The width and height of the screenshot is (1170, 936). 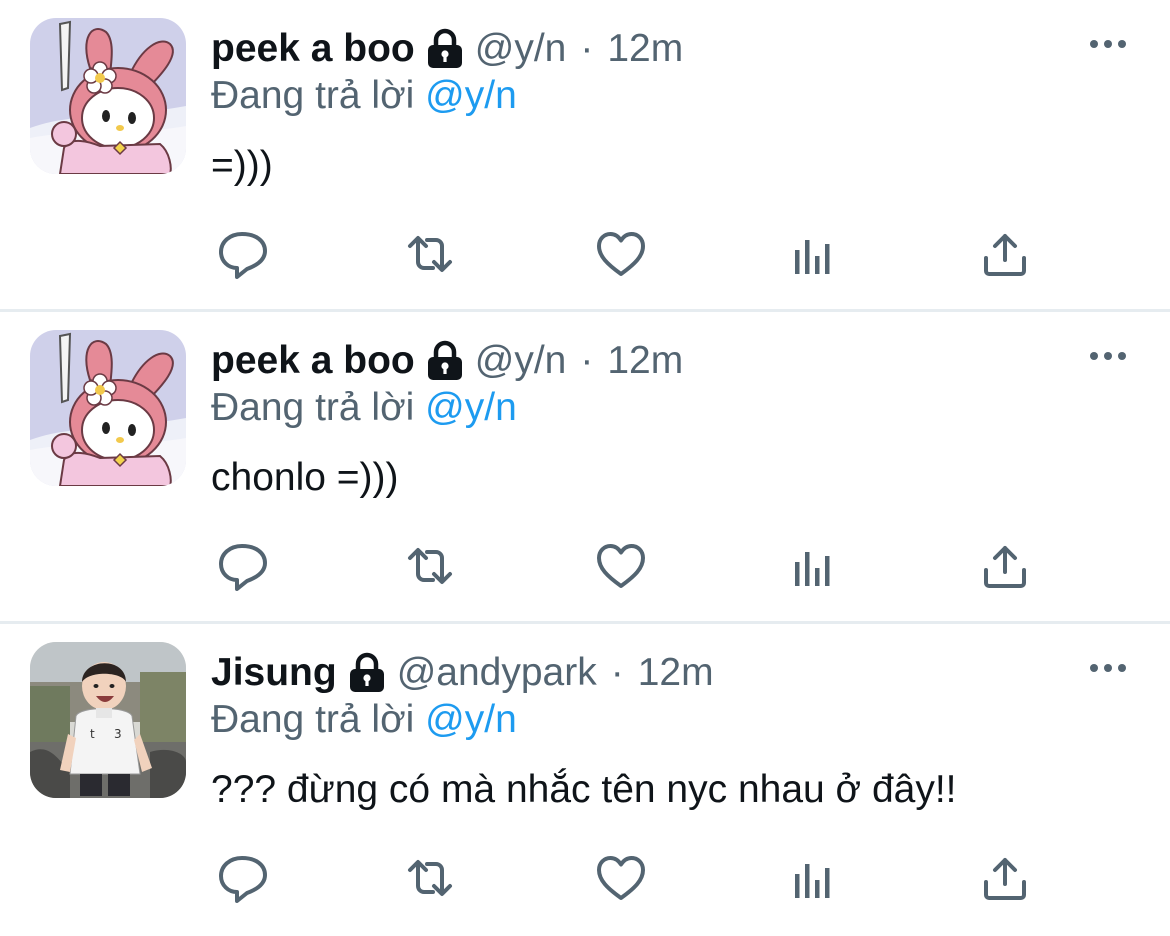 I want to click on tweet-header: Jisung @andypark · 12m, so click(x=645, y=673).